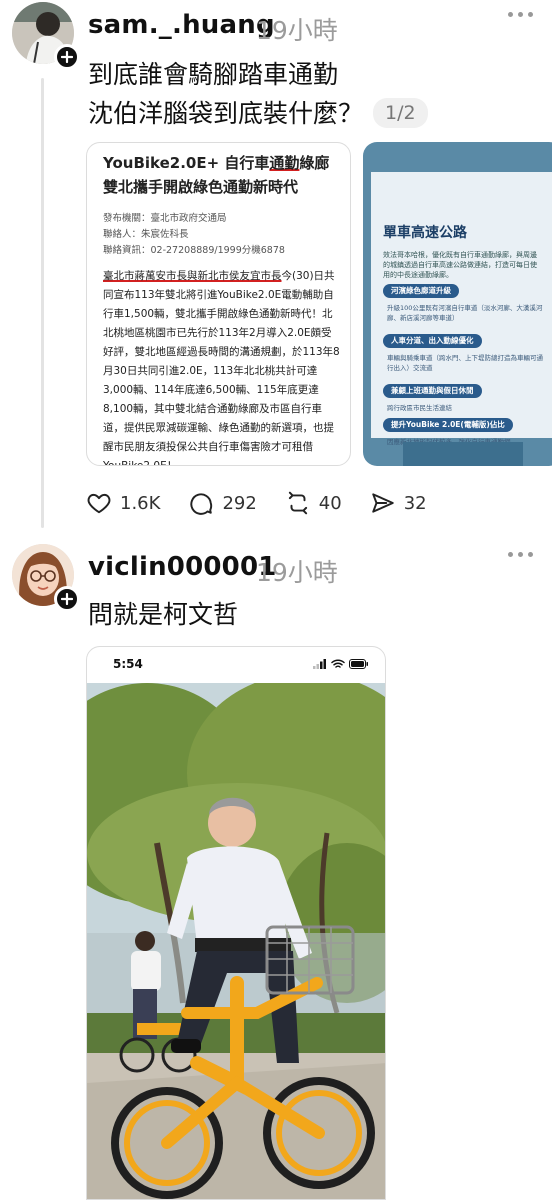  What do you see at coordinates (270, 503) in the screenshot?
I see `action-bar: 1.6K 292 40 32` at bounding box center [270, 503].